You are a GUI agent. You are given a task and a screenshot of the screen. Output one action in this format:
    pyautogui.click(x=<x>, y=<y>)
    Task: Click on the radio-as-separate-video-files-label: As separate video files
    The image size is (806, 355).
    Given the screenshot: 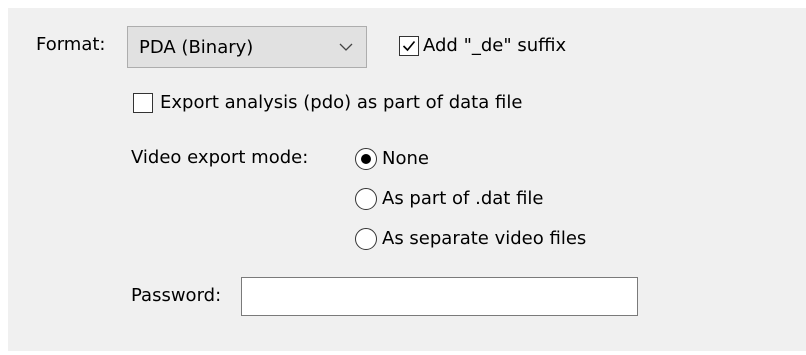 What is the action you would take?
    pyautogui.click(x=484, y=238)
    